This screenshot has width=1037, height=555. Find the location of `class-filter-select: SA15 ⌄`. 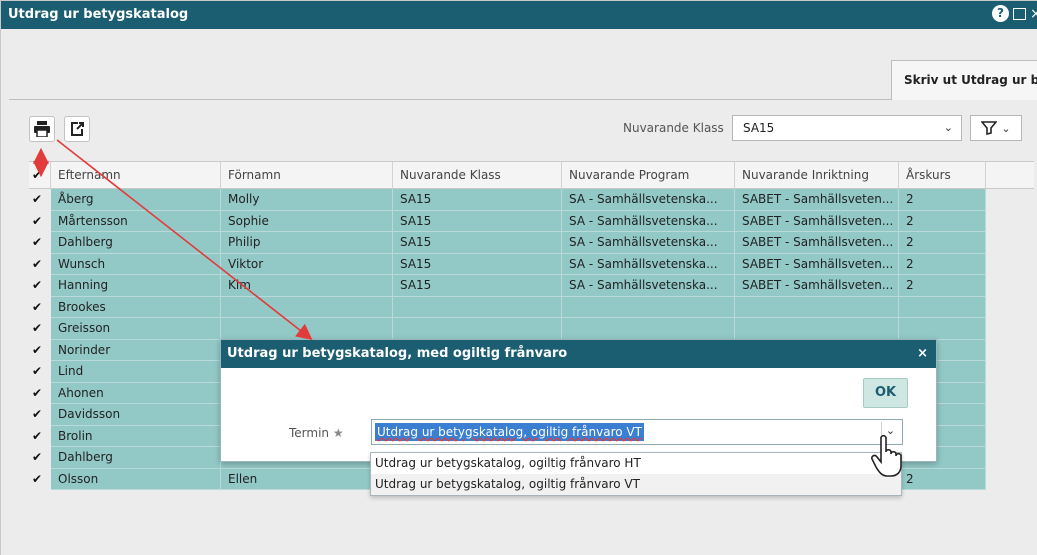

class-filter-select: SA15 ⌄ is located at coordinates (847, 128).